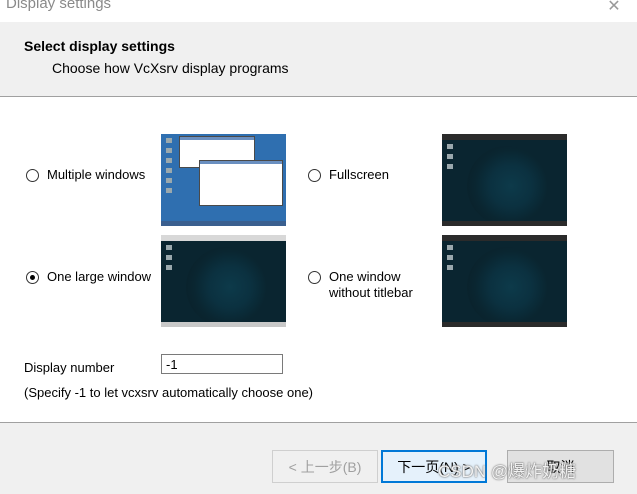 The width and height of the screenshot is (637, 494). I want to click on preview-one-large-window, so click(223, 281).